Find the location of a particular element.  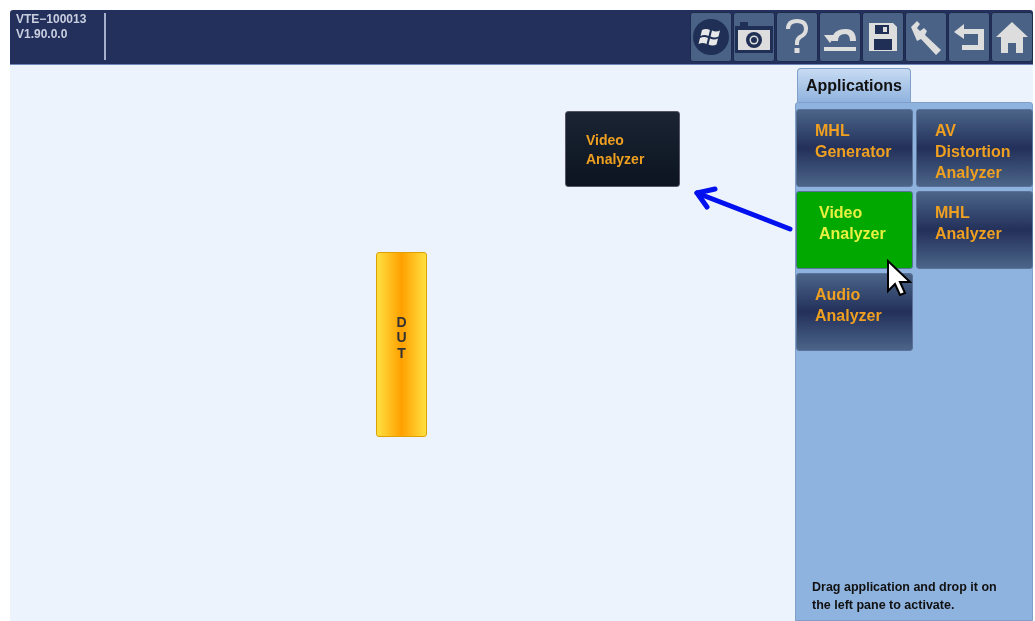

device-id: VTE−100013 is located at coordinates (52, 19).